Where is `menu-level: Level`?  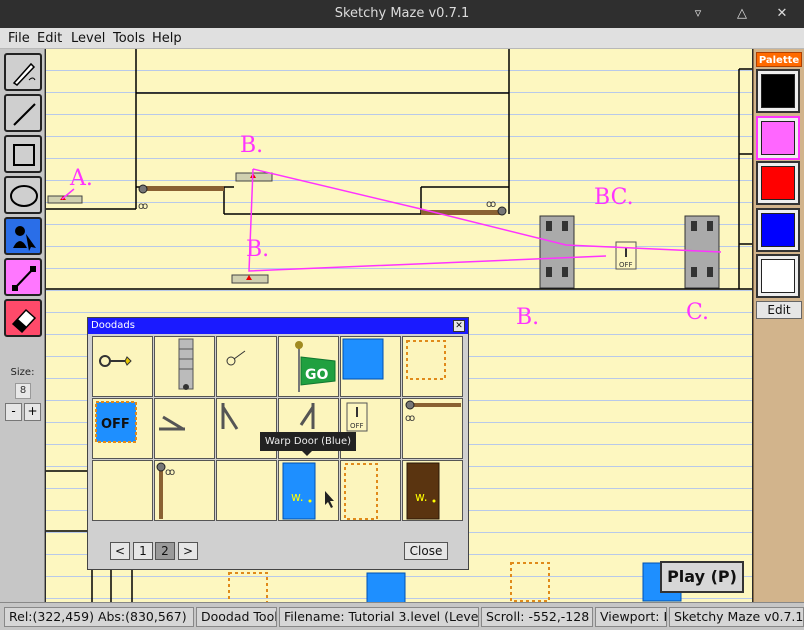 menu-level: Level is located at coordinates (88, 38).